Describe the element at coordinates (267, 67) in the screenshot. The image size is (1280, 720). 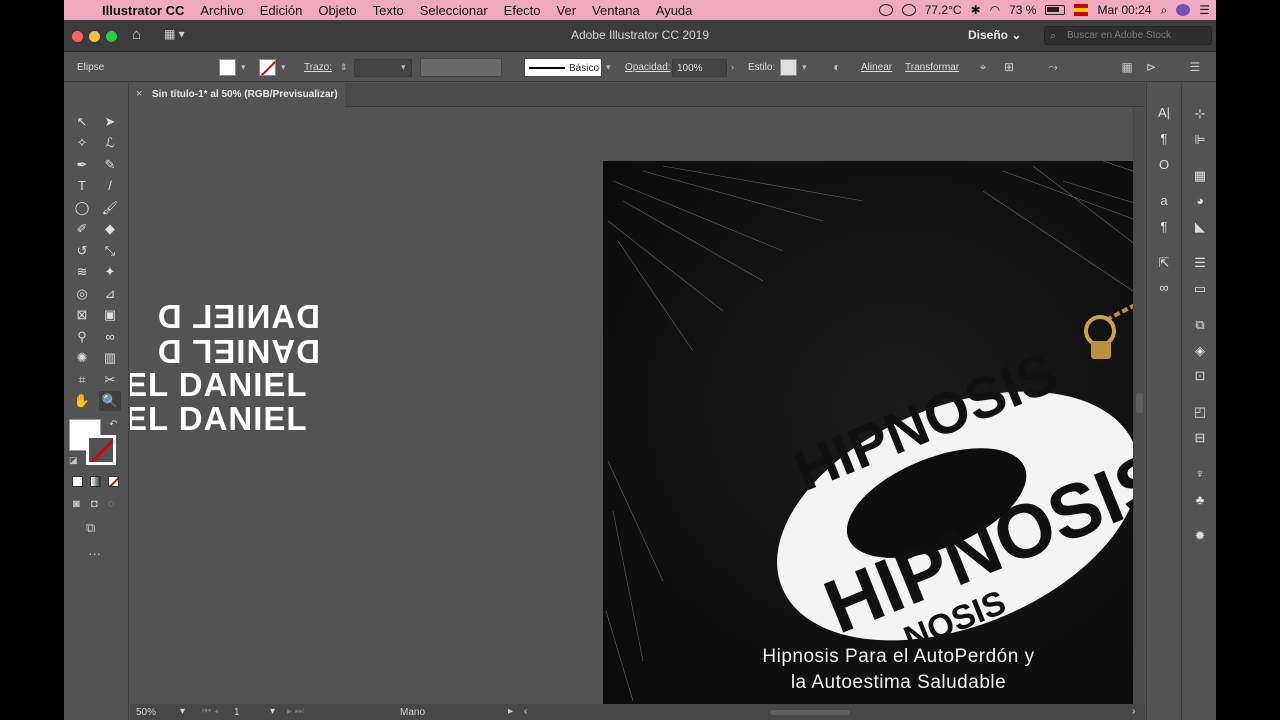
I see `stroke-swatch` at that location.